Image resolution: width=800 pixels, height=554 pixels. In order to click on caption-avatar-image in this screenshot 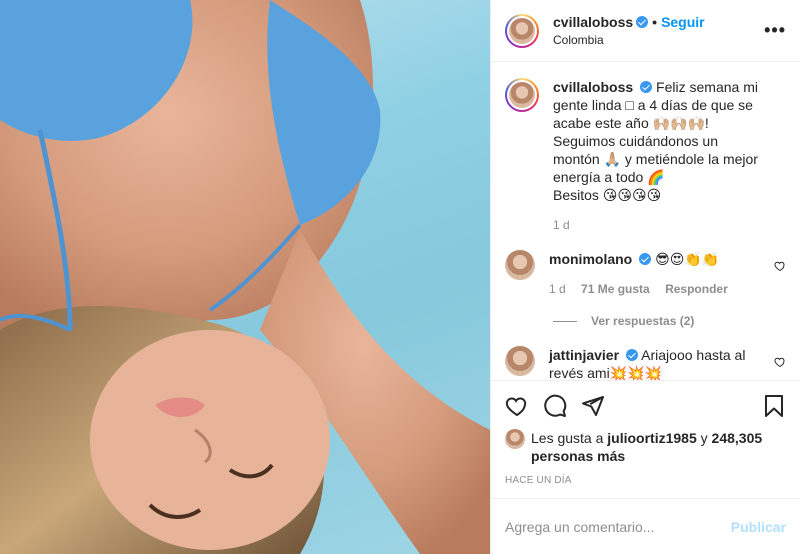, I will do `click(522, 95)`.